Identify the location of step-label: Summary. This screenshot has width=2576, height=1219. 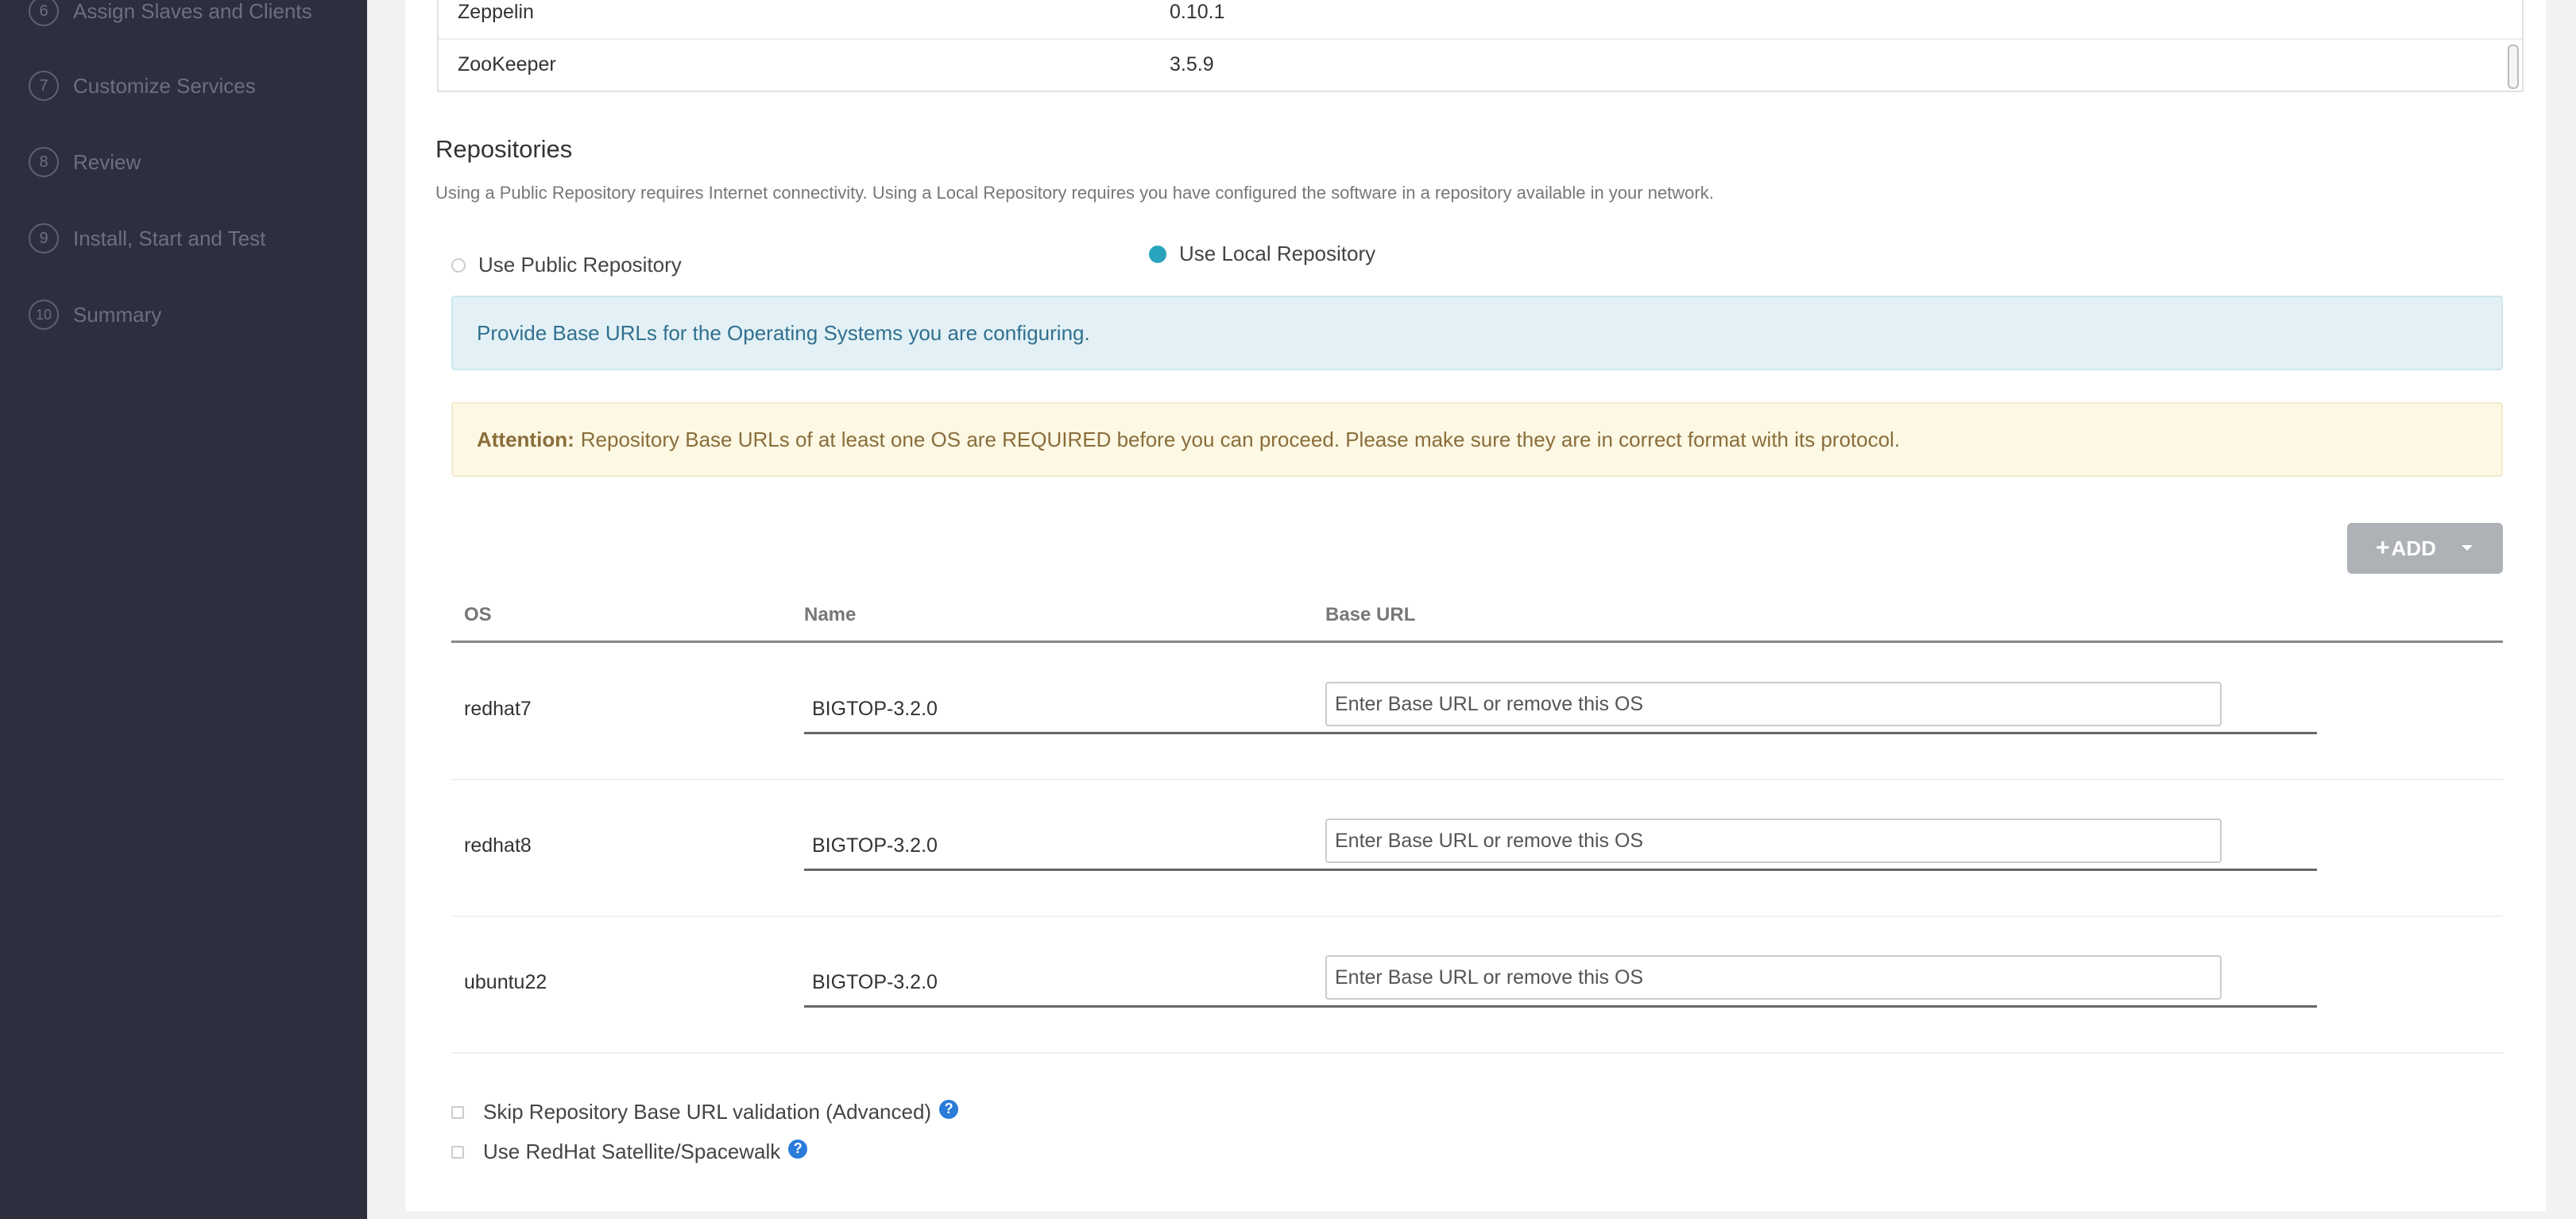
(118, 314).